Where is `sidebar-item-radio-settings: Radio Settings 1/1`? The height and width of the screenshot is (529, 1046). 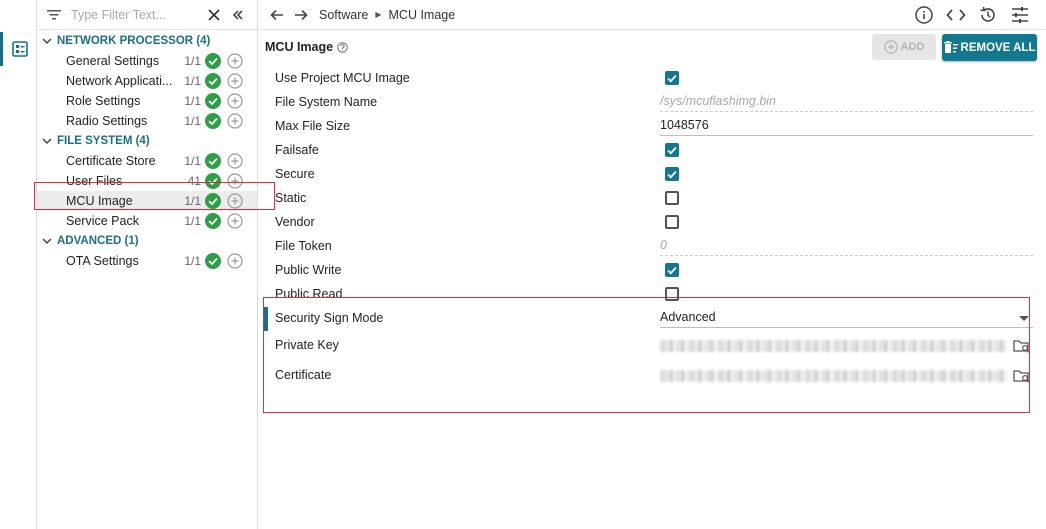 sidebar-item-radio-settings: Radio Settings 1/1 is located at coordinates (147, 121).